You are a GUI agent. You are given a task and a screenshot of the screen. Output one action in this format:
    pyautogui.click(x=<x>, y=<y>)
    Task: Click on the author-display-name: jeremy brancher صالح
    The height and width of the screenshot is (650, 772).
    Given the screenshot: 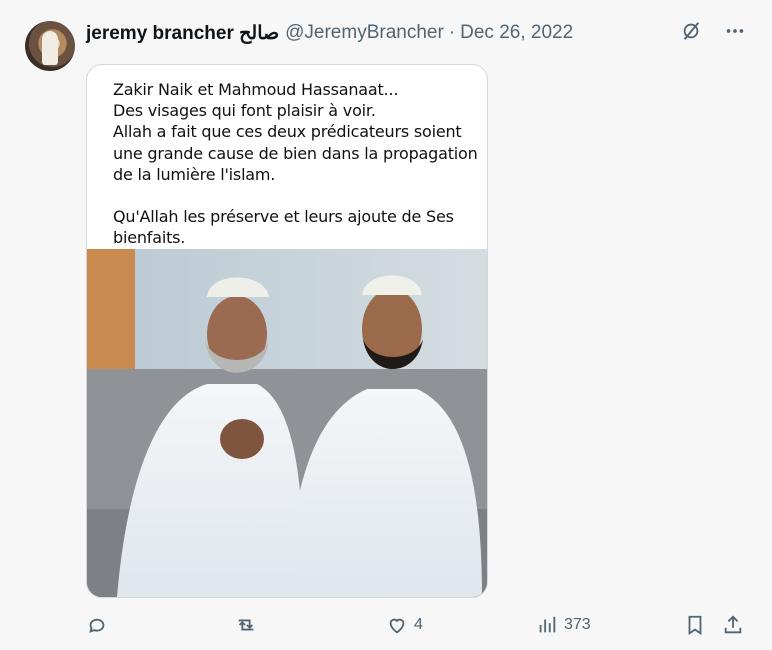 What is the action you would take?
    pyautogui.click(x=182, y=33)
    